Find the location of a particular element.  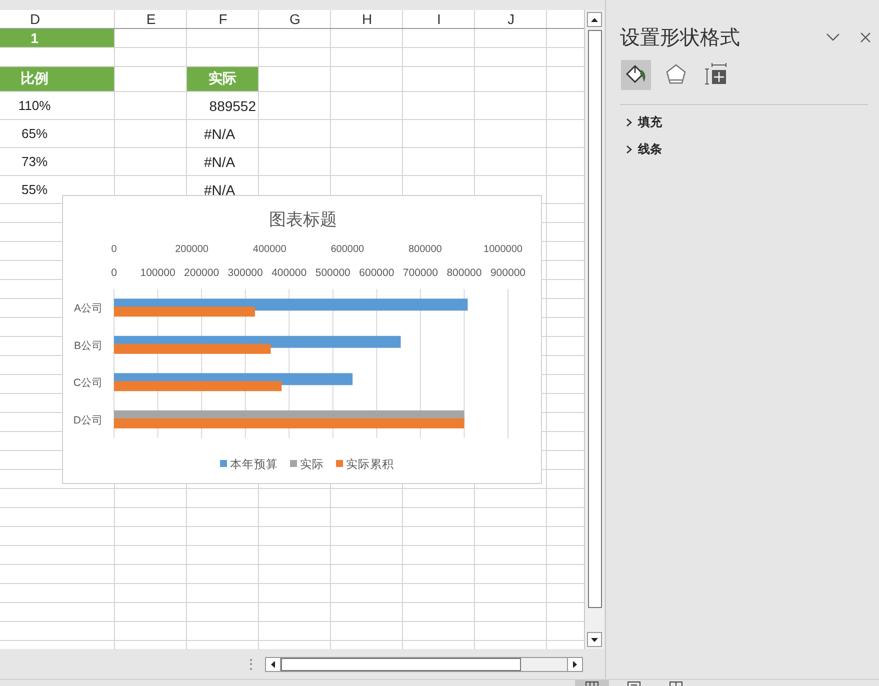

arrow-left-icon is located at coordinates (273, 664).